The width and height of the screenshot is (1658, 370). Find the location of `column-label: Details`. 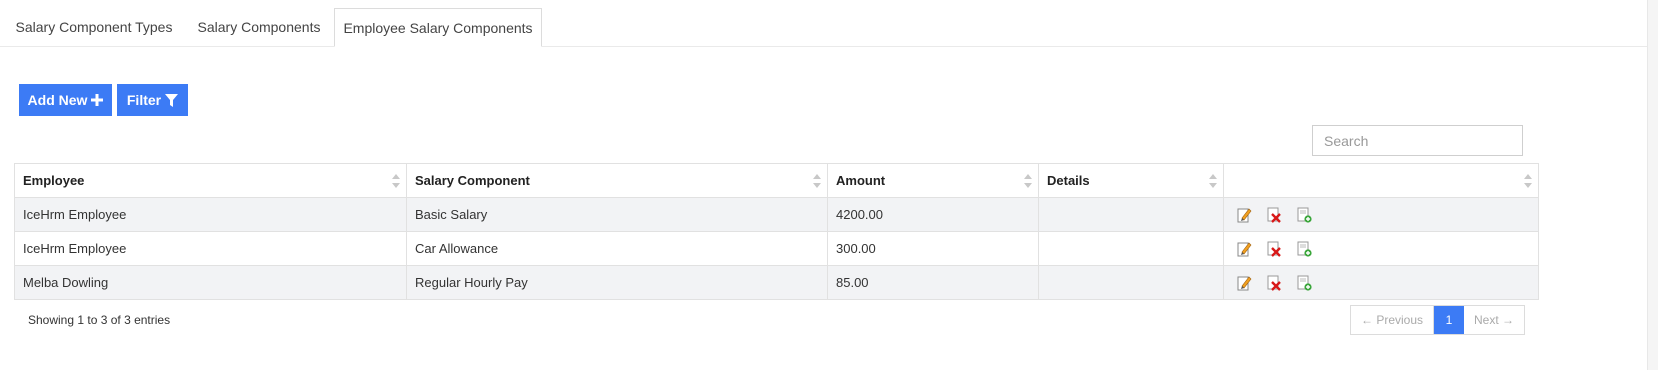

column-label: Details is located at coordinates (1068, 180).